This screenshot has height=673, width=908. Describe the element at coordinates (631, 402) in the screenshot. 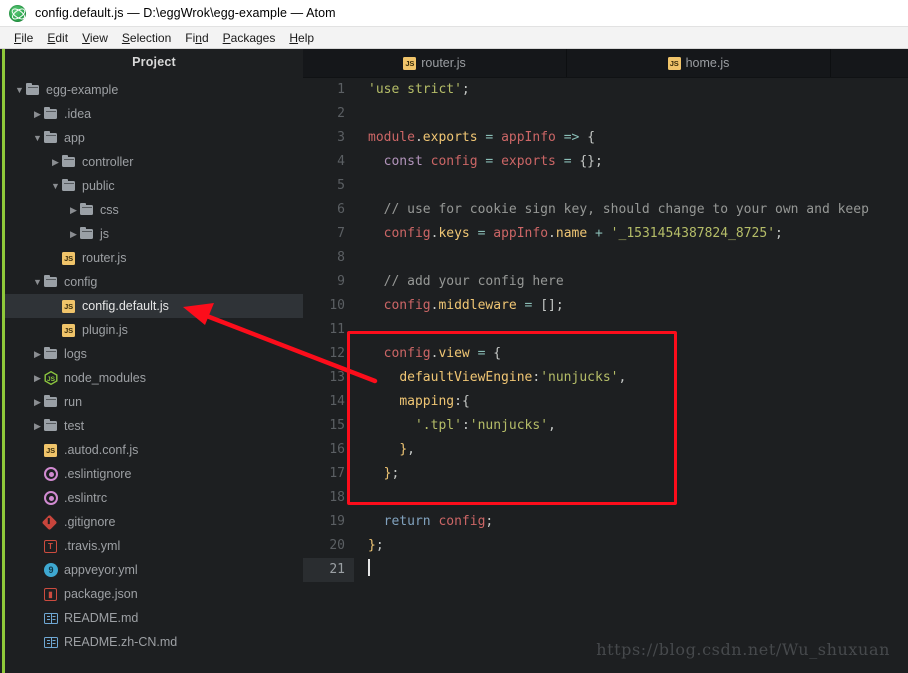

I see `code-line-text: mapping:{` at that location.